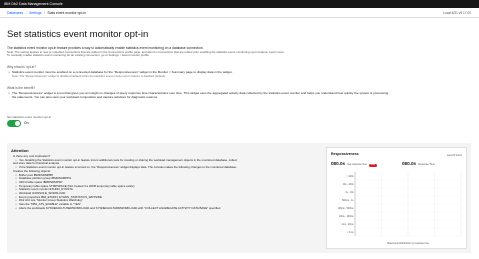 The width and height of the screenshot is (479, 259). Describe the element at coordinates (349, 193) in the screenshot. I see `y-tick-label: 1s - 10s` at that location.